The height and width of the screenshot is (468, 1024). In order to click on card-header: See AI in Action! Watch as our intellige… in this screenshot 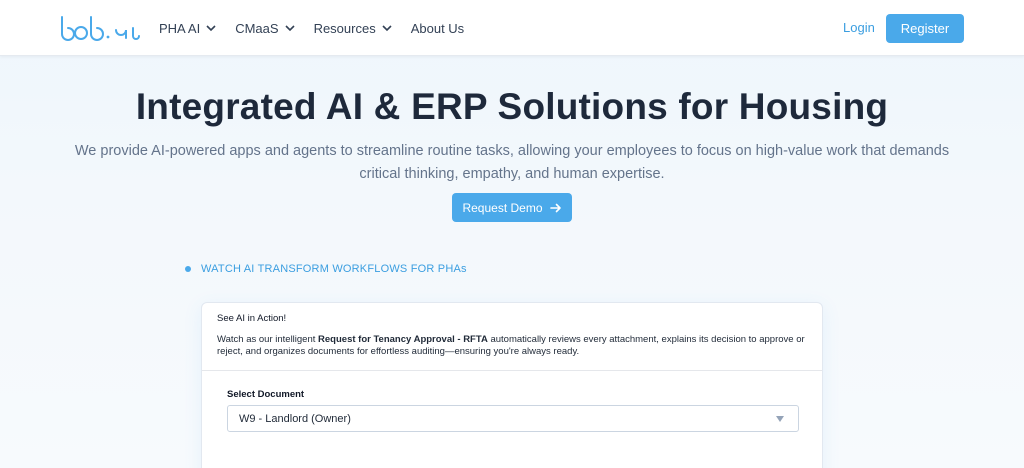, I will do `click(512, 337)`.